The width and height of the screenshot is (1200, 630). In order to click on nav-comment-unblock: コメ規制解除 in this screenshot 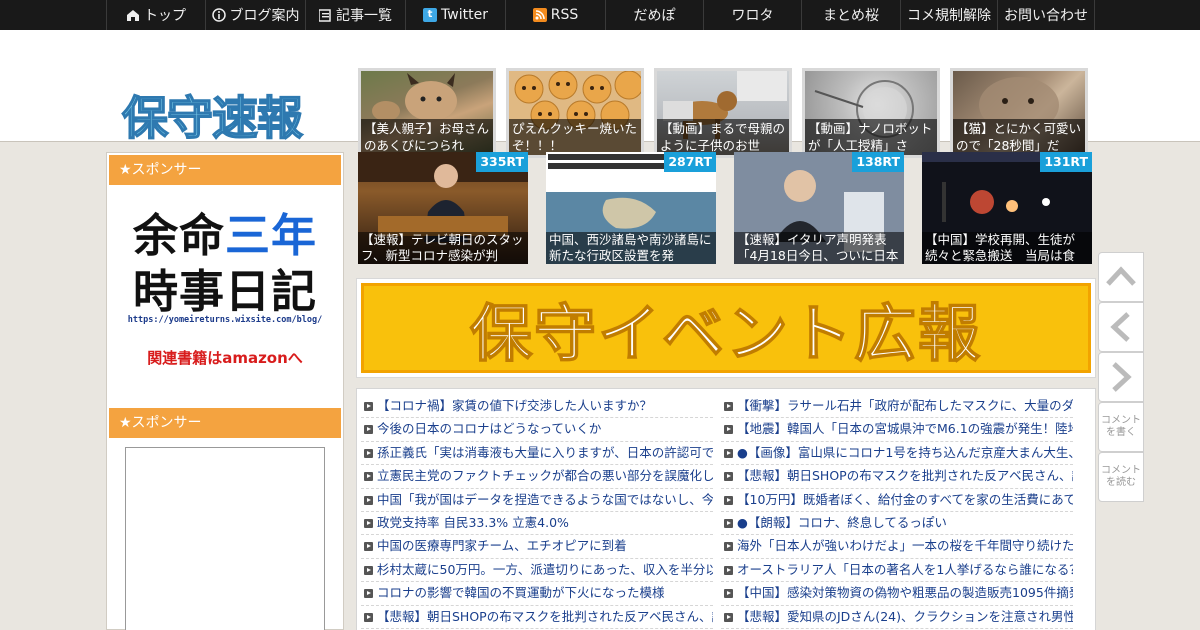, I will do `click(948, 15)`.